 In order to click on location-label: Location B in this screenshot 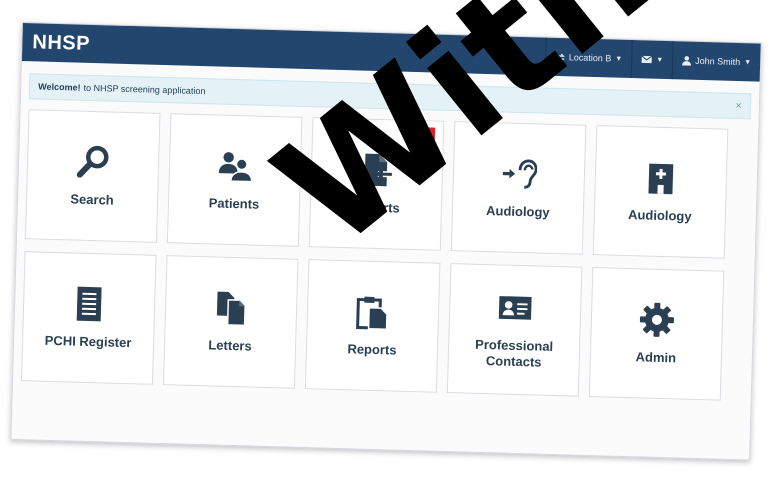, I will do `click(590, 58)`.